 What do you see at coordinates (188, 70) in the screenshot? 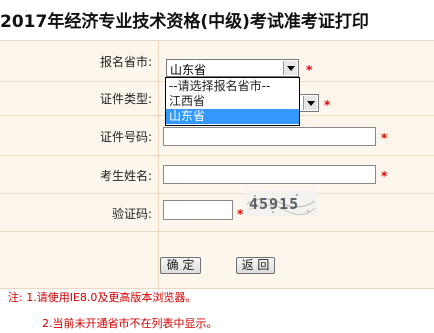
I see `province-select-value: 山东省` at bounding box center [188, 70].